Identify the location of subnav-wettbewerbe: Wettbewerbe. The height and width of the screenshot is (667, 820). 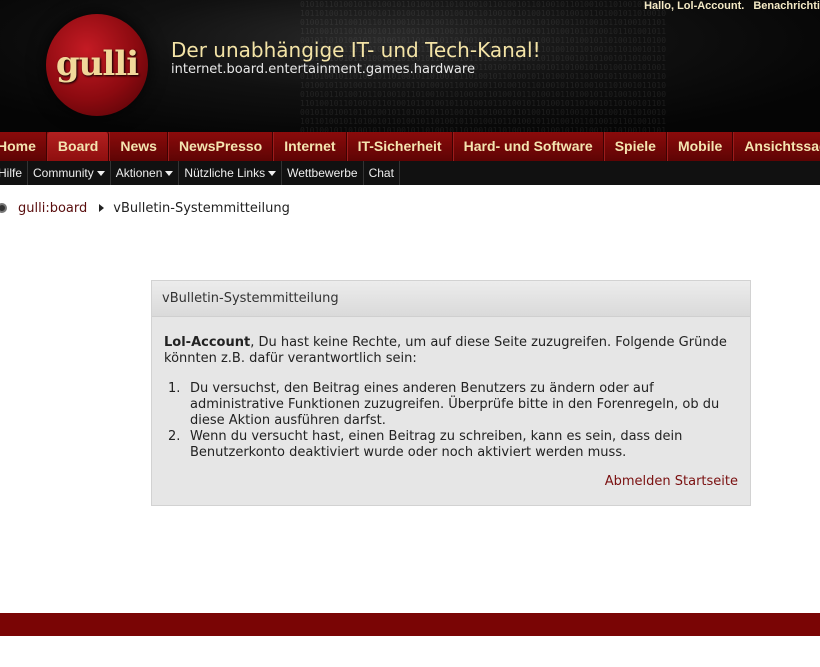
(323, 173).